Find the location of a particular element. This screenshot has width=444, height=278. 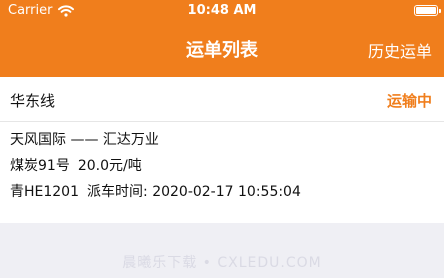

dispatch-label: 派车时间: is located at coordinates (117, 192).